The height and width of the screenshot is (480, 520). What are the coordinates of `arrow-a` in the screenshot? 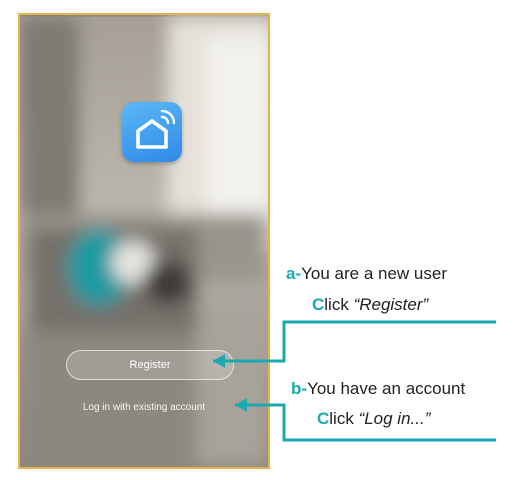 It's located at (354, 344).